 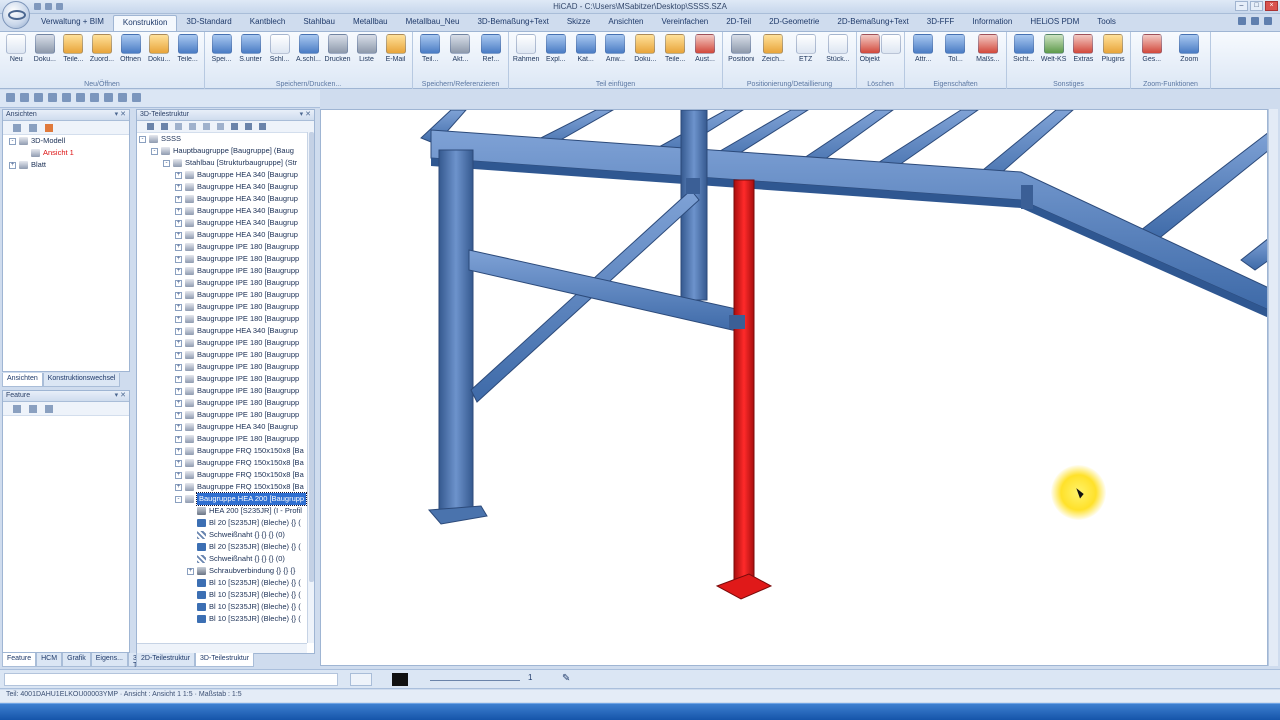 I want to click on layer-value: 1, so click(x=530, y=679).